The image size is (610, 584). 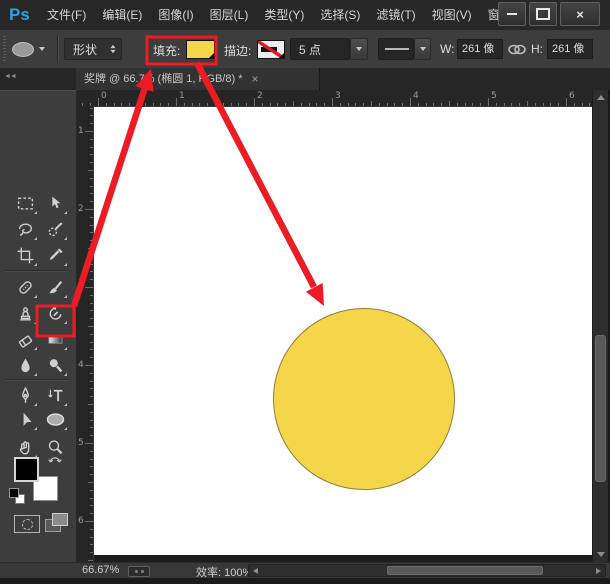 I want to click on tool-brush, so click(x=55, y=287).